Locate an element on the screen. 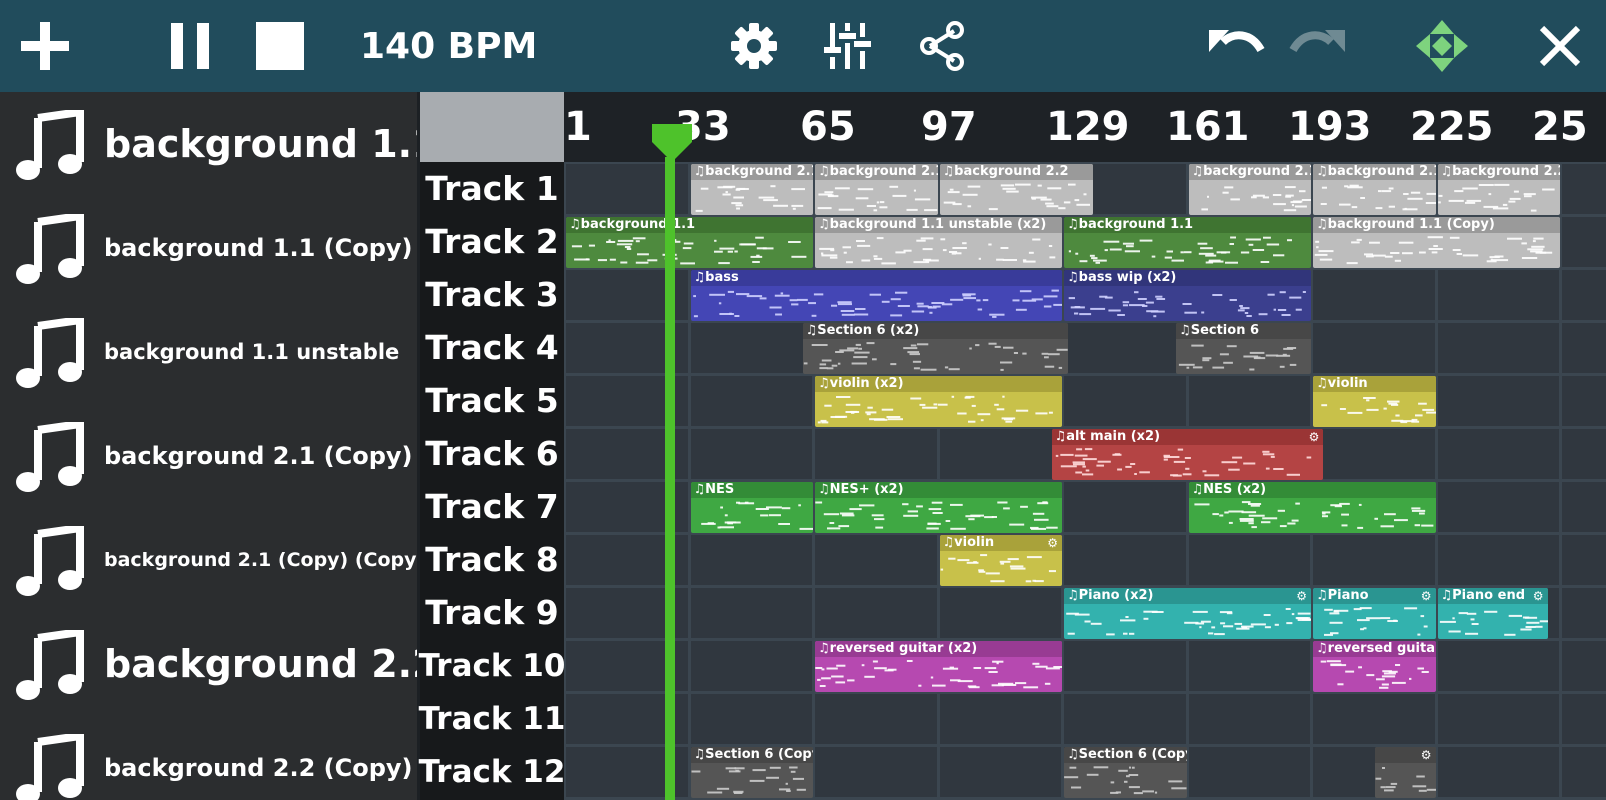 This screenshot has width=1606, height=800. pattern-item: background 2.2 is located at coordinates (208, 664).